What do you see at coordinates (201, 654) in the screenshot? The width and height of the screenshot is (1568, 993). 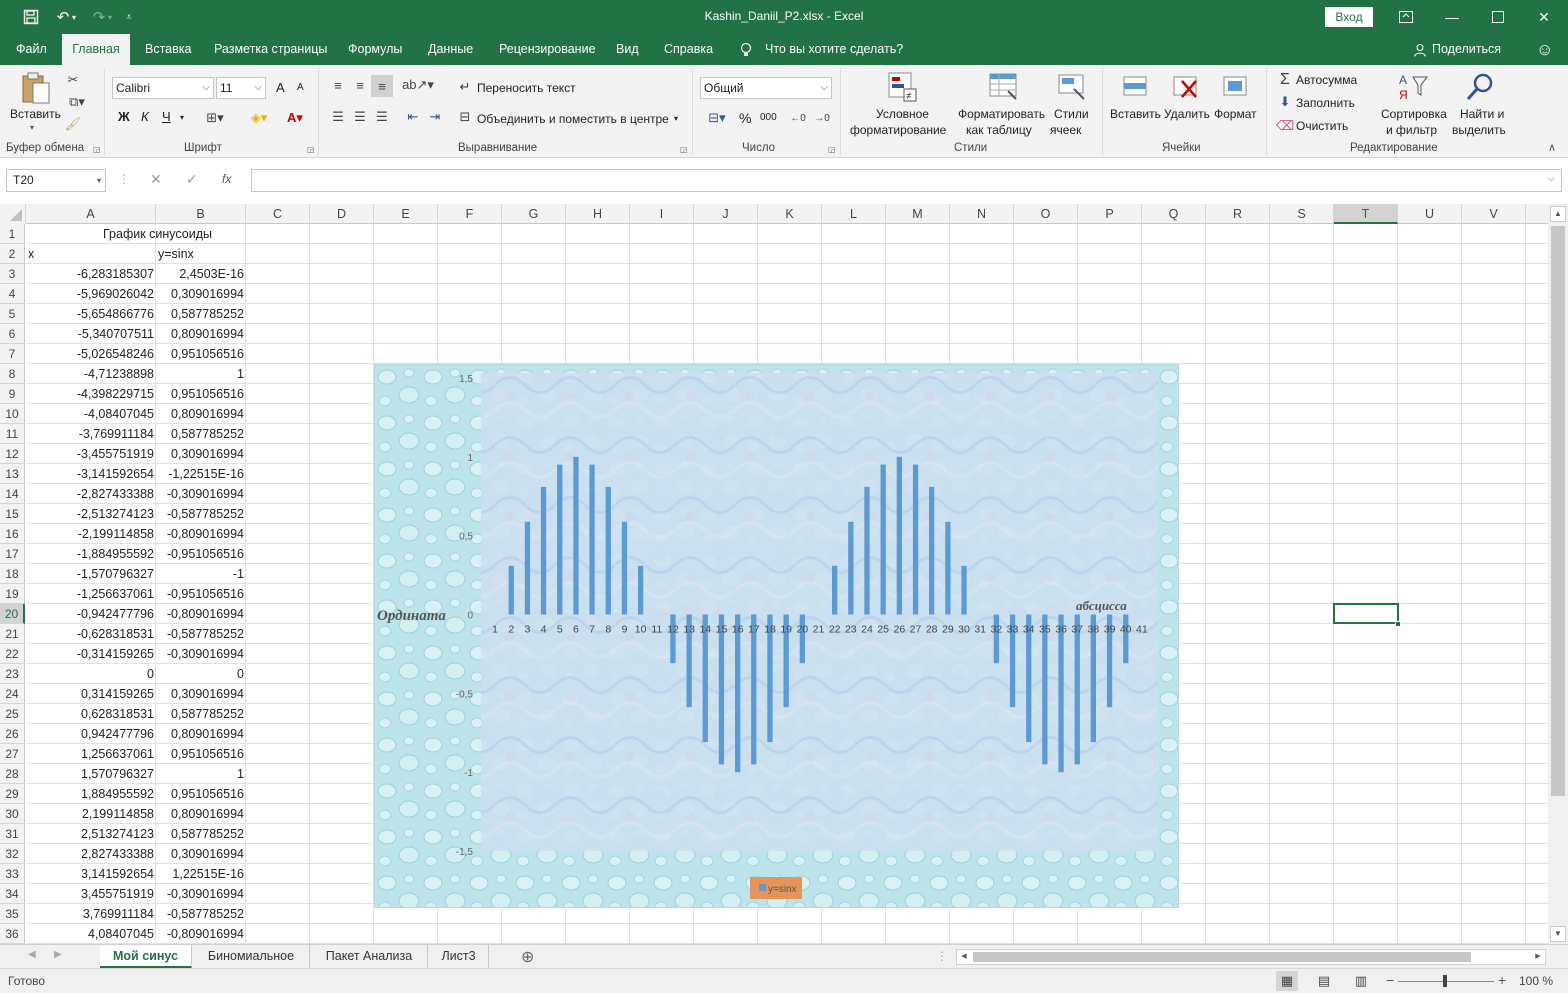 I see `cell-b22: -0,309016994` at bounding box center [201, 654].